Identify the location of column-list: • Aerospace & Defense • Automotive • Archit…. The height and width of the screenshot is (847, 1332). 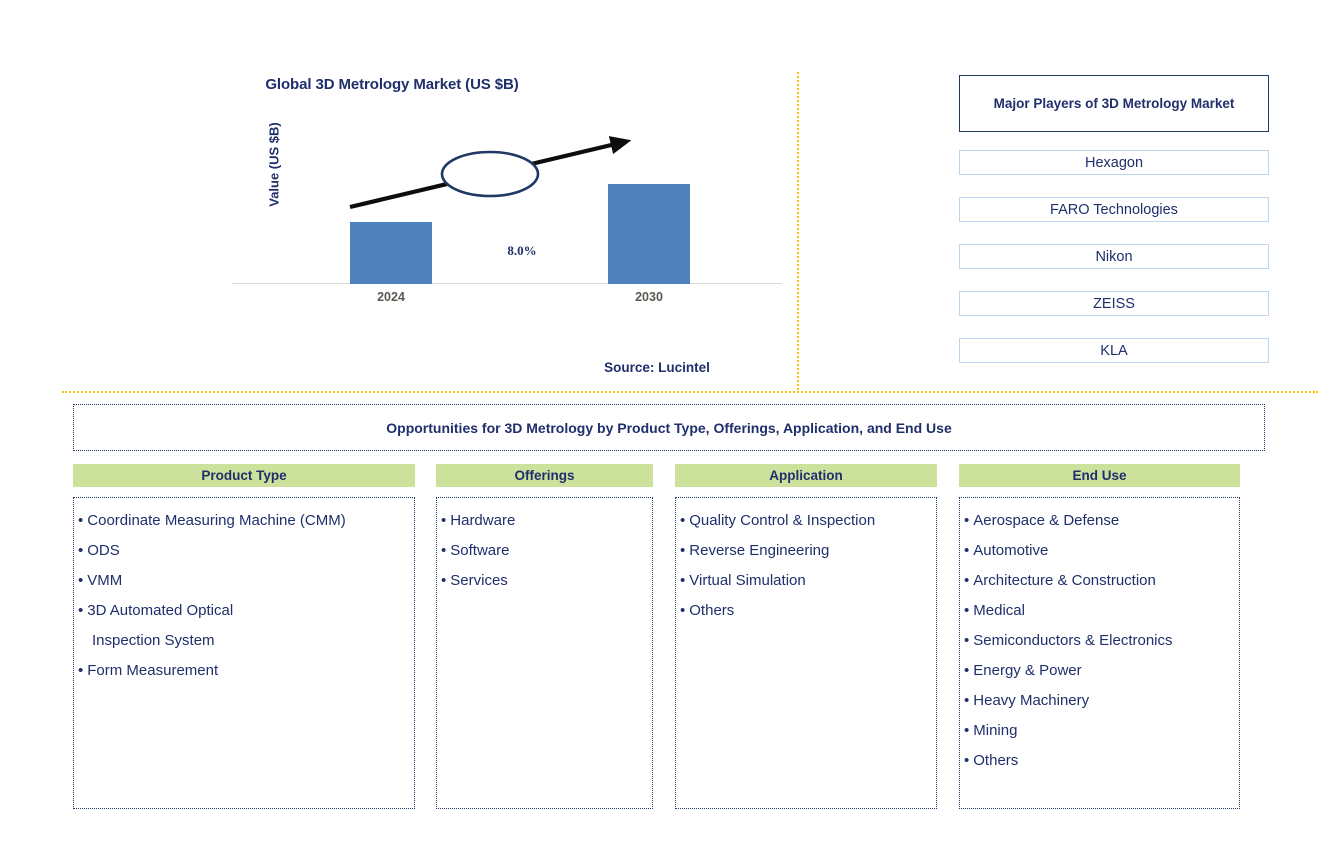
(1098, 641).